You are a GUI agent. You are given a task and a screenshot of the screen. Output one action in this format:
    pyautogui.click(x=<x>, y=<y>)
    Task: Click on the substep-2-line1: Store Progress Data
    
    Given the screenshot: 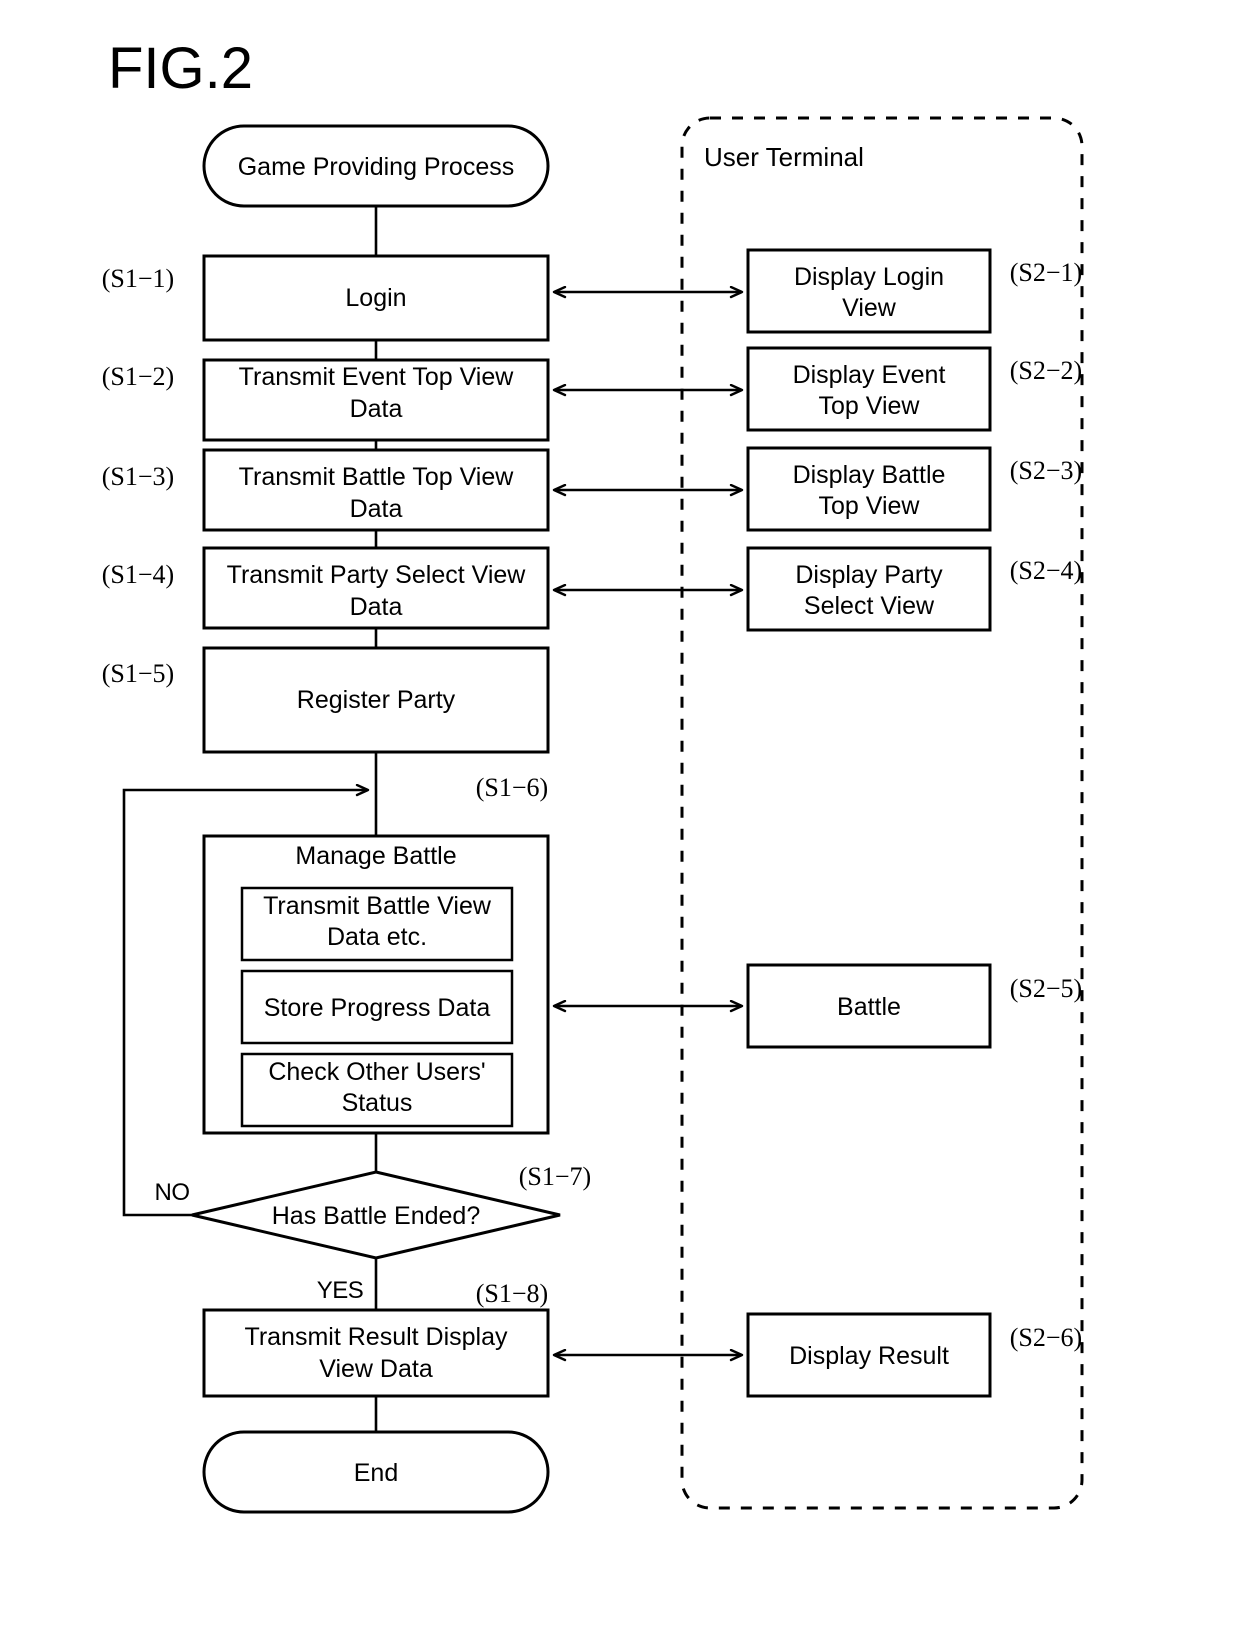 What is the action you would take?
    pyautogui.click(x=377, y=1008)
    